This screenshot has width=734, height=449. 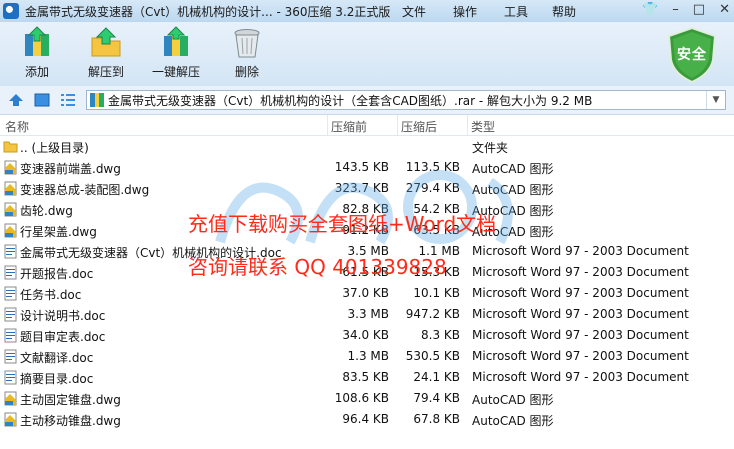 What do you see at coordinates (650, 9) in the screenshot?
I see `skin-shirt-icon: 👕` at bounding box center [650, 9].